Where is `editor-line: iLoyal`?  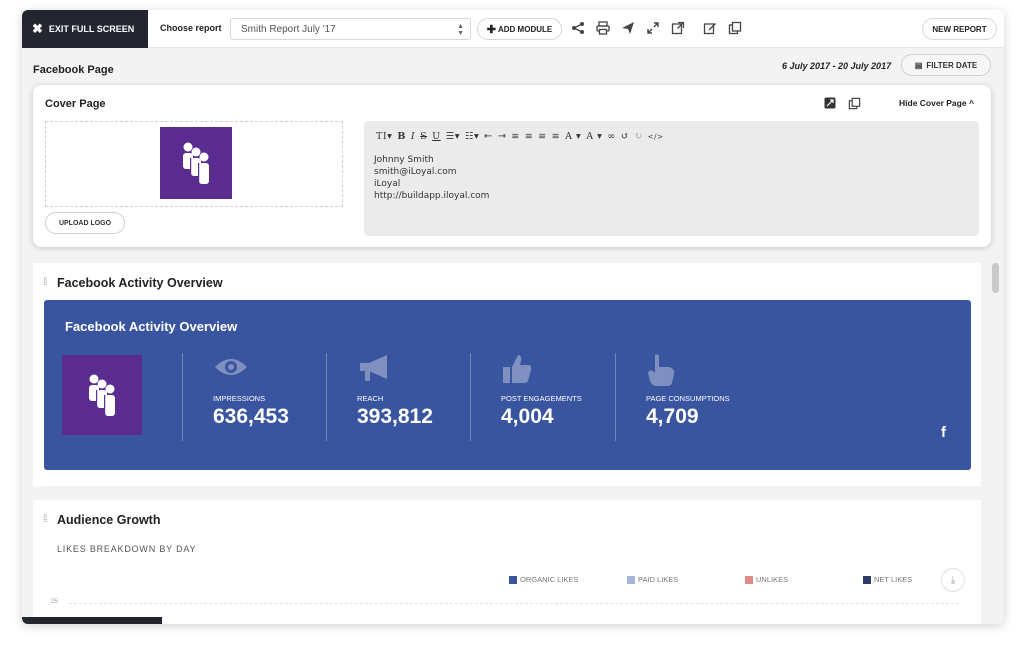 editor-line: iLoyal is located at coordinates (387, 184).